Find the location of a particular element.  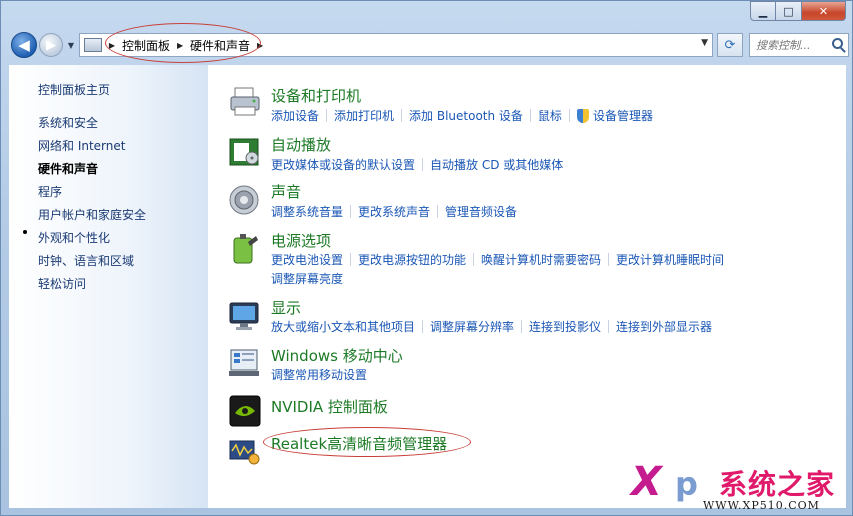

category-title: NVIDIA 控制面板 is located at coordinates (329, 406).